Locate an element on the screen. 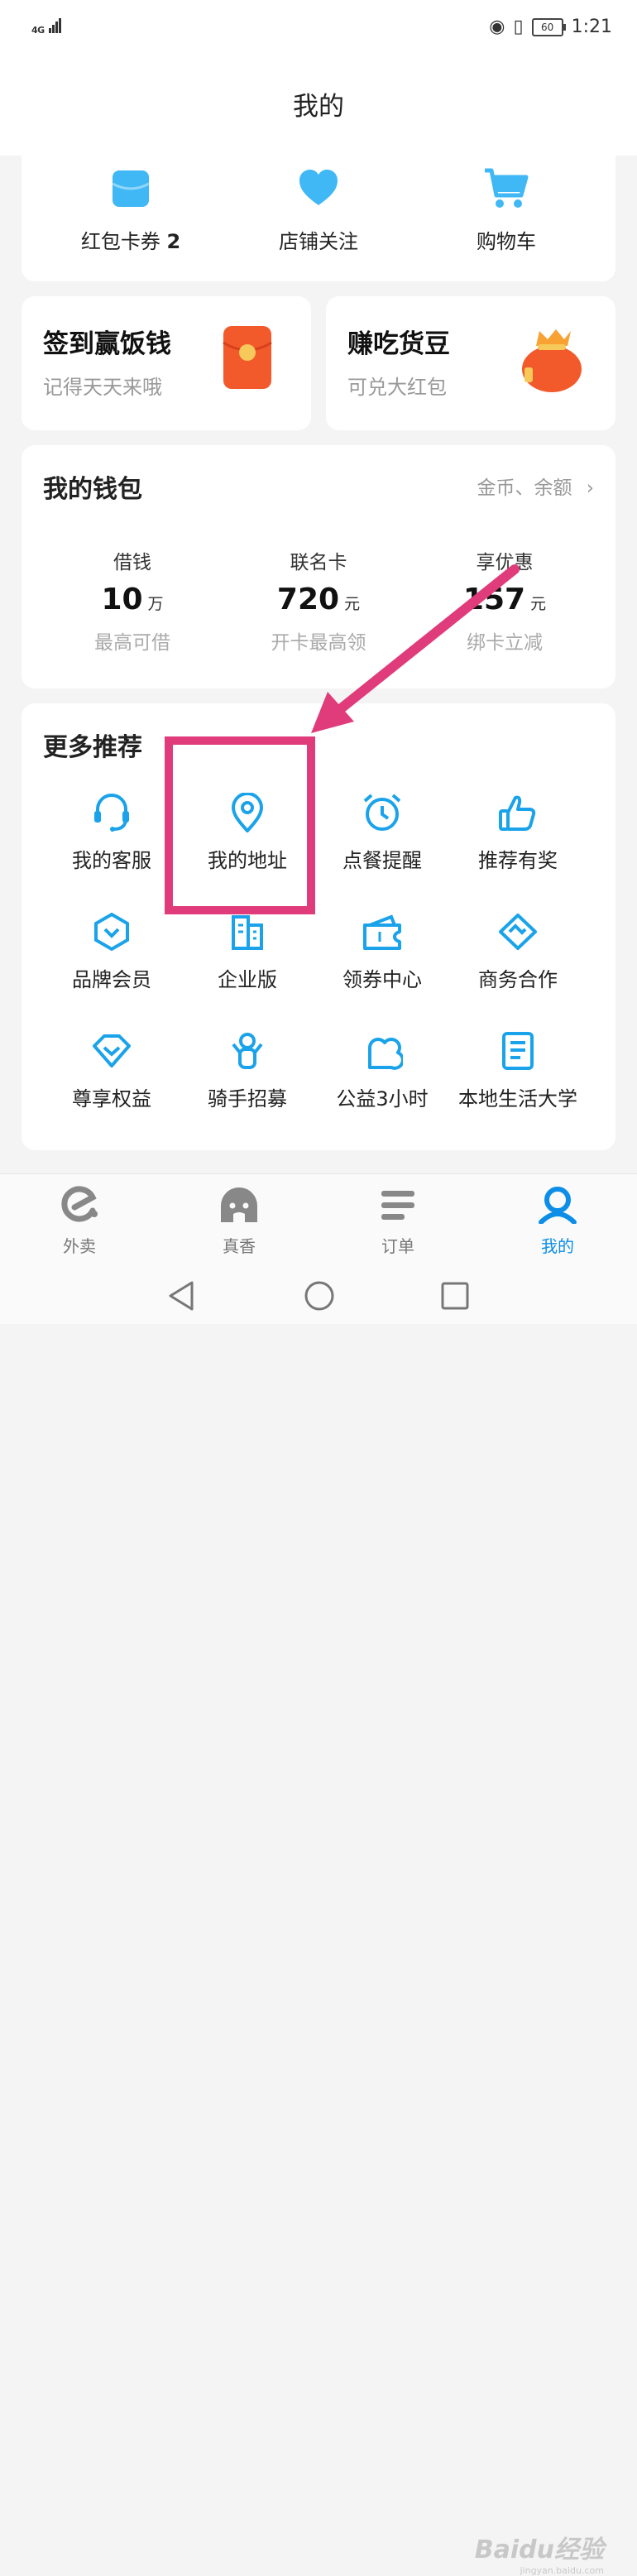 The height and width of the screenshot is (2576, 637). tab-takeout: 外卖 is located at coordinates (79, 1222).